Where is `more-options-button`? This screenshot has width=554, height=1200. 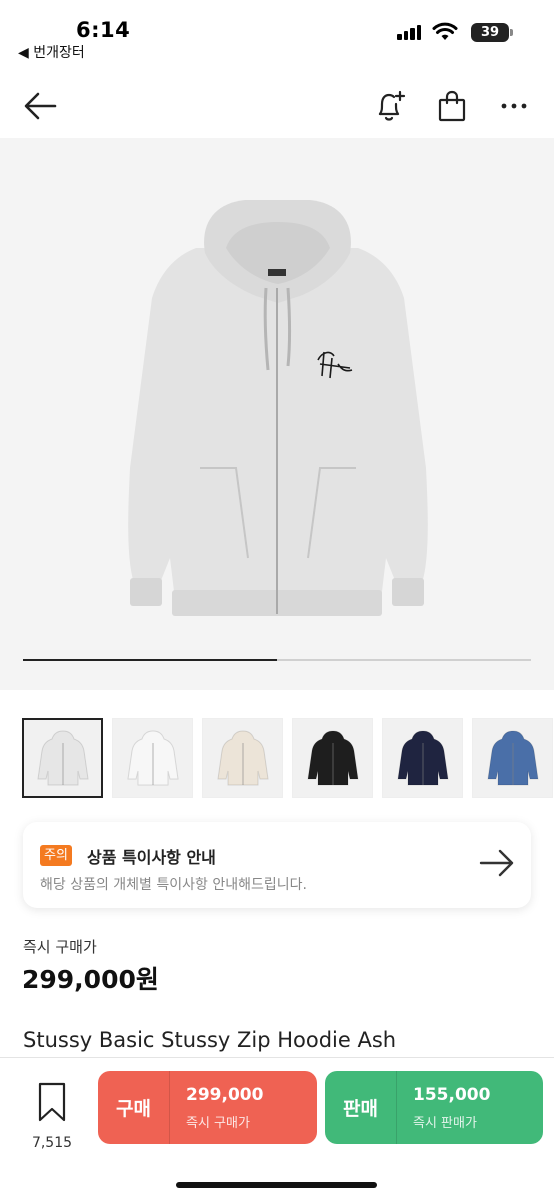 more-options-button is located at coordinates (514, 106).